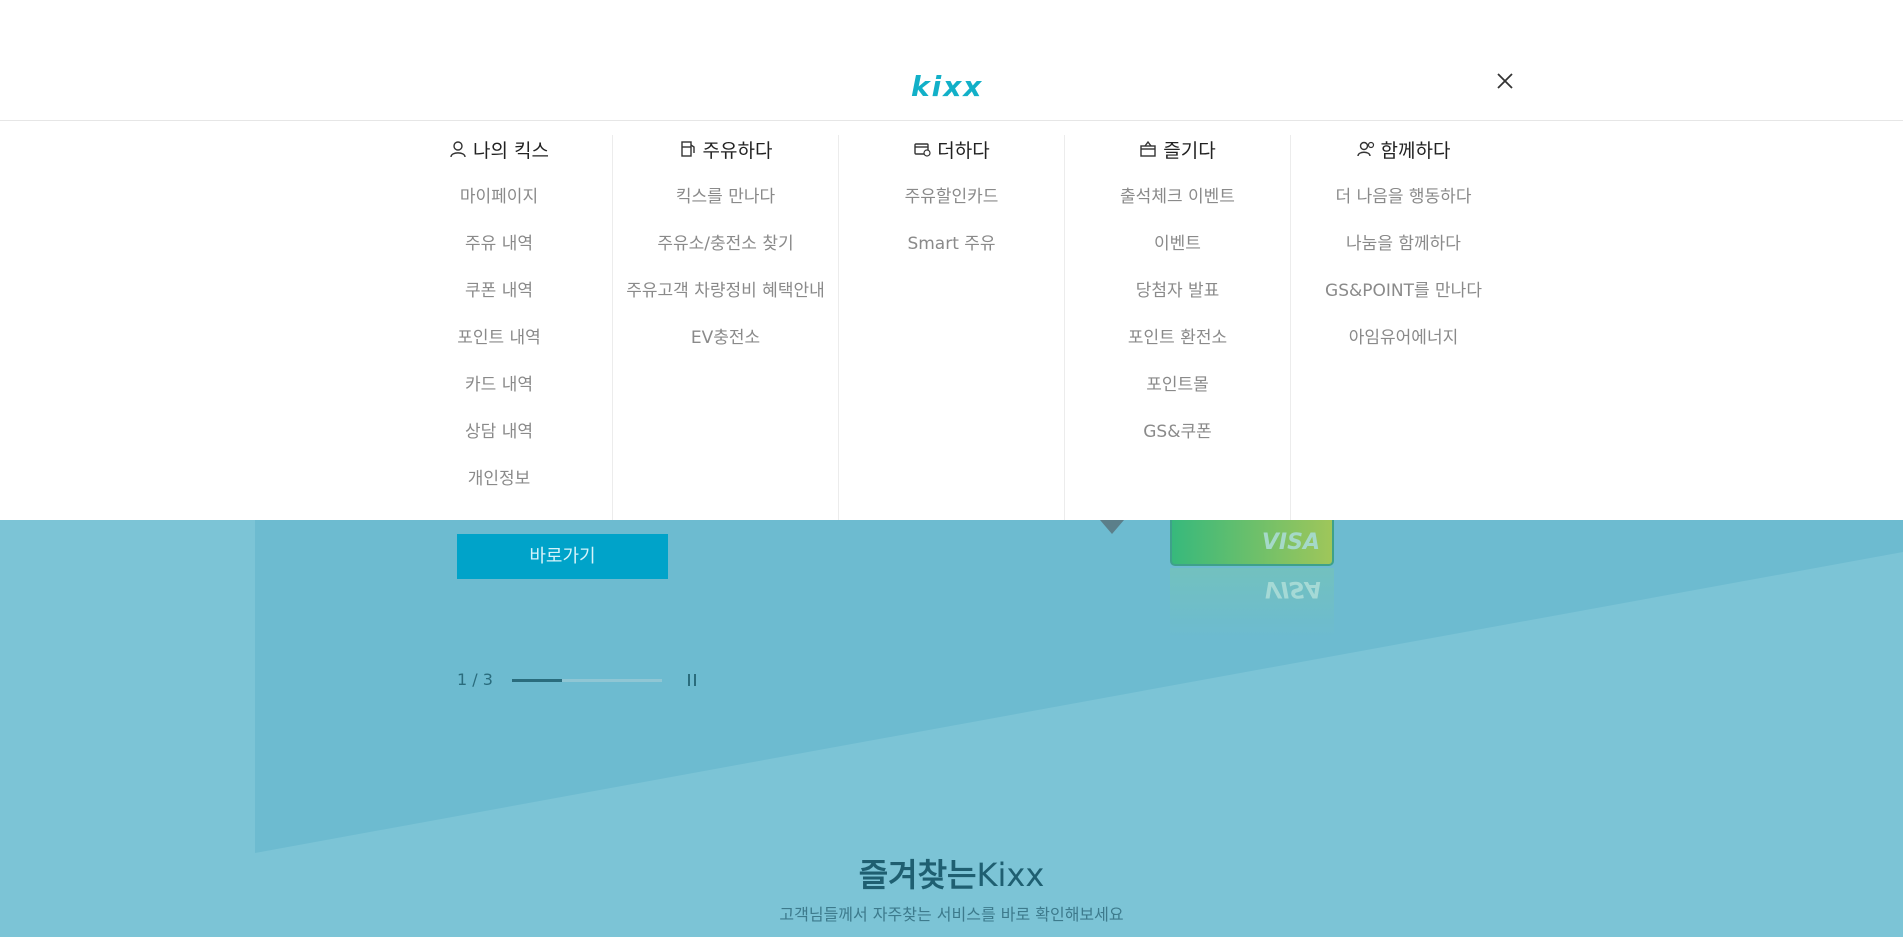 This screenshot has height=937, width=1903. Describe the element at coordinates (1177, 443) in the screenshot. I see `menu-item: GS&쿠폰` at that location.